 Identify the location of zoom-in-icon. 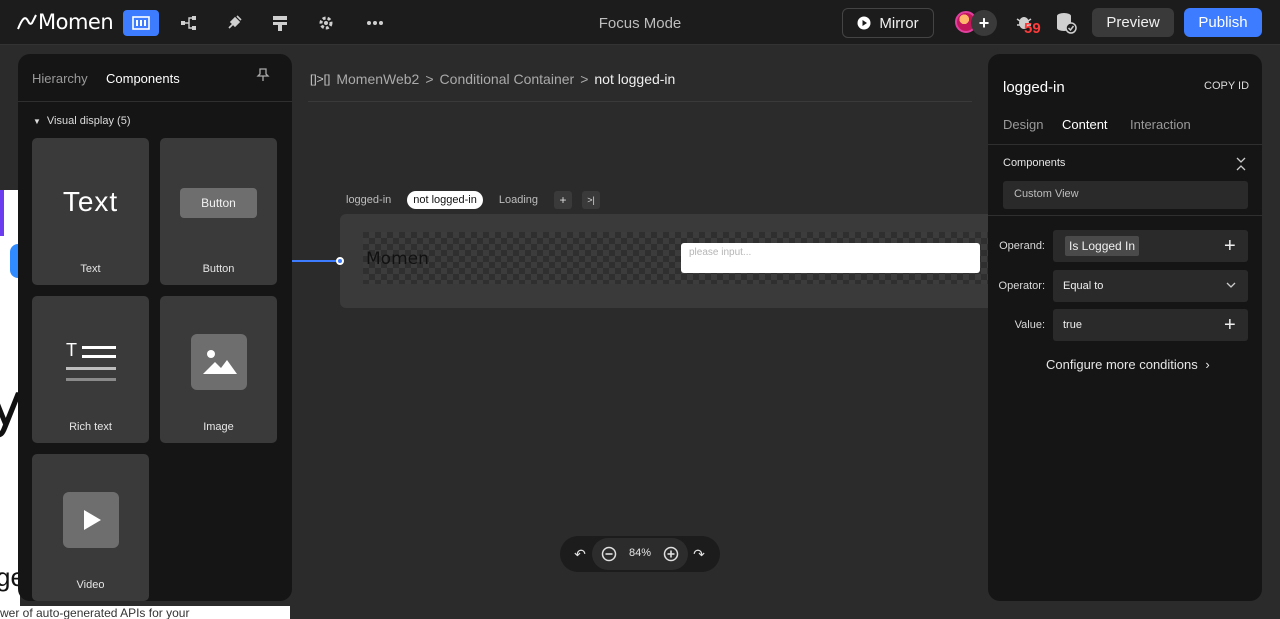
(671, 554).